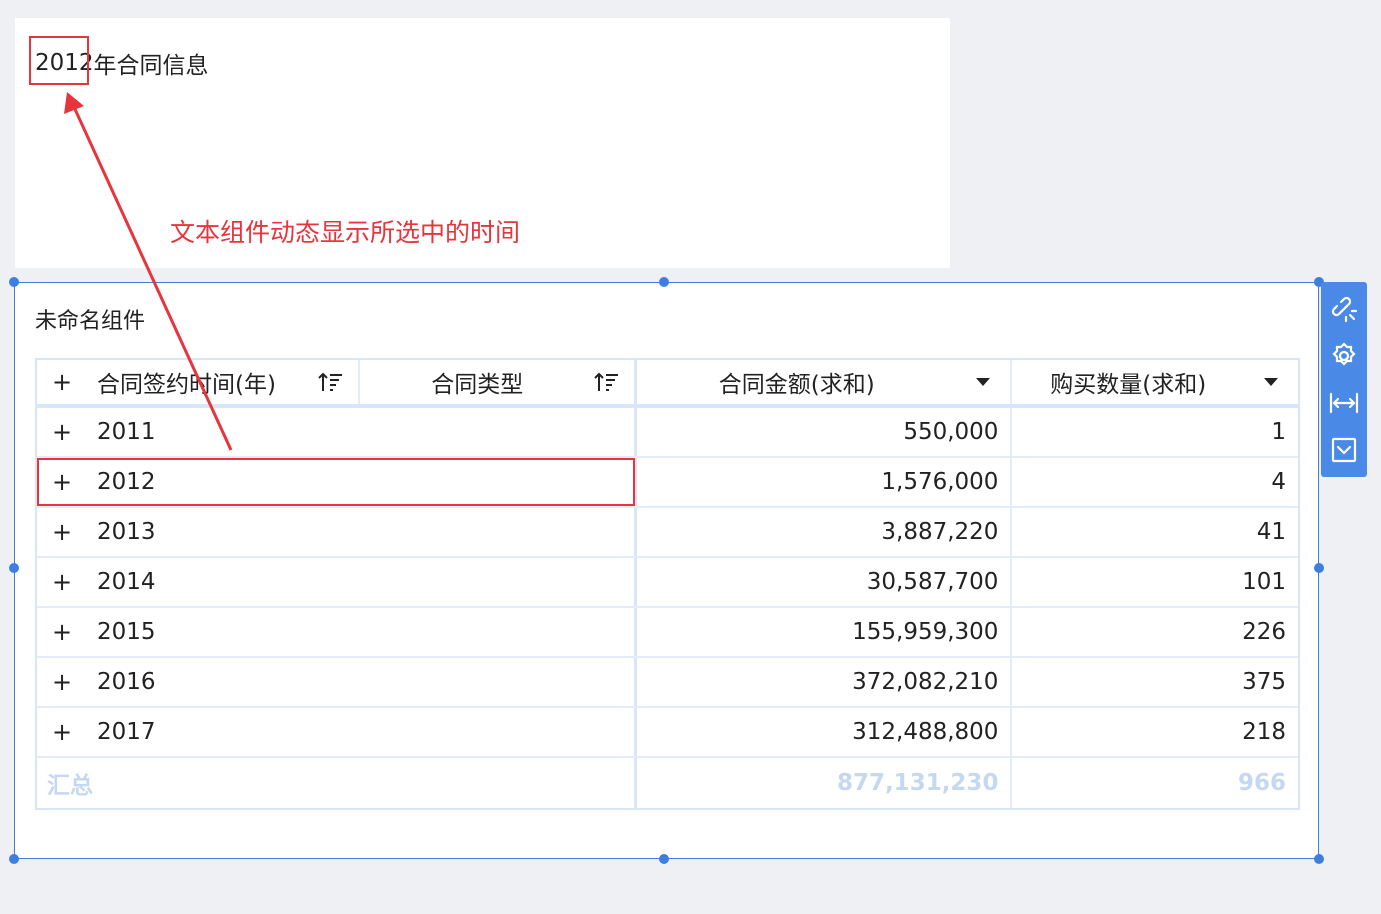  I want to click on year-cell: +2011, so click(335, 432).